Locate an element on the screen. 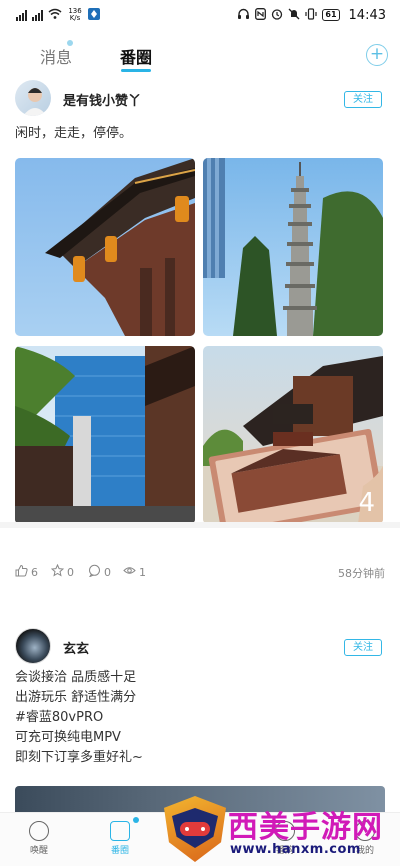  post-text: 闲时，走走，停停。 is located at coordinates (74, 133).